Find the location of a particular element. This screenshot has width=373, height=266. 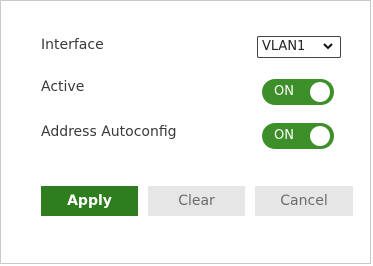

chevron-down-icon is located at coordinates (328, 46).